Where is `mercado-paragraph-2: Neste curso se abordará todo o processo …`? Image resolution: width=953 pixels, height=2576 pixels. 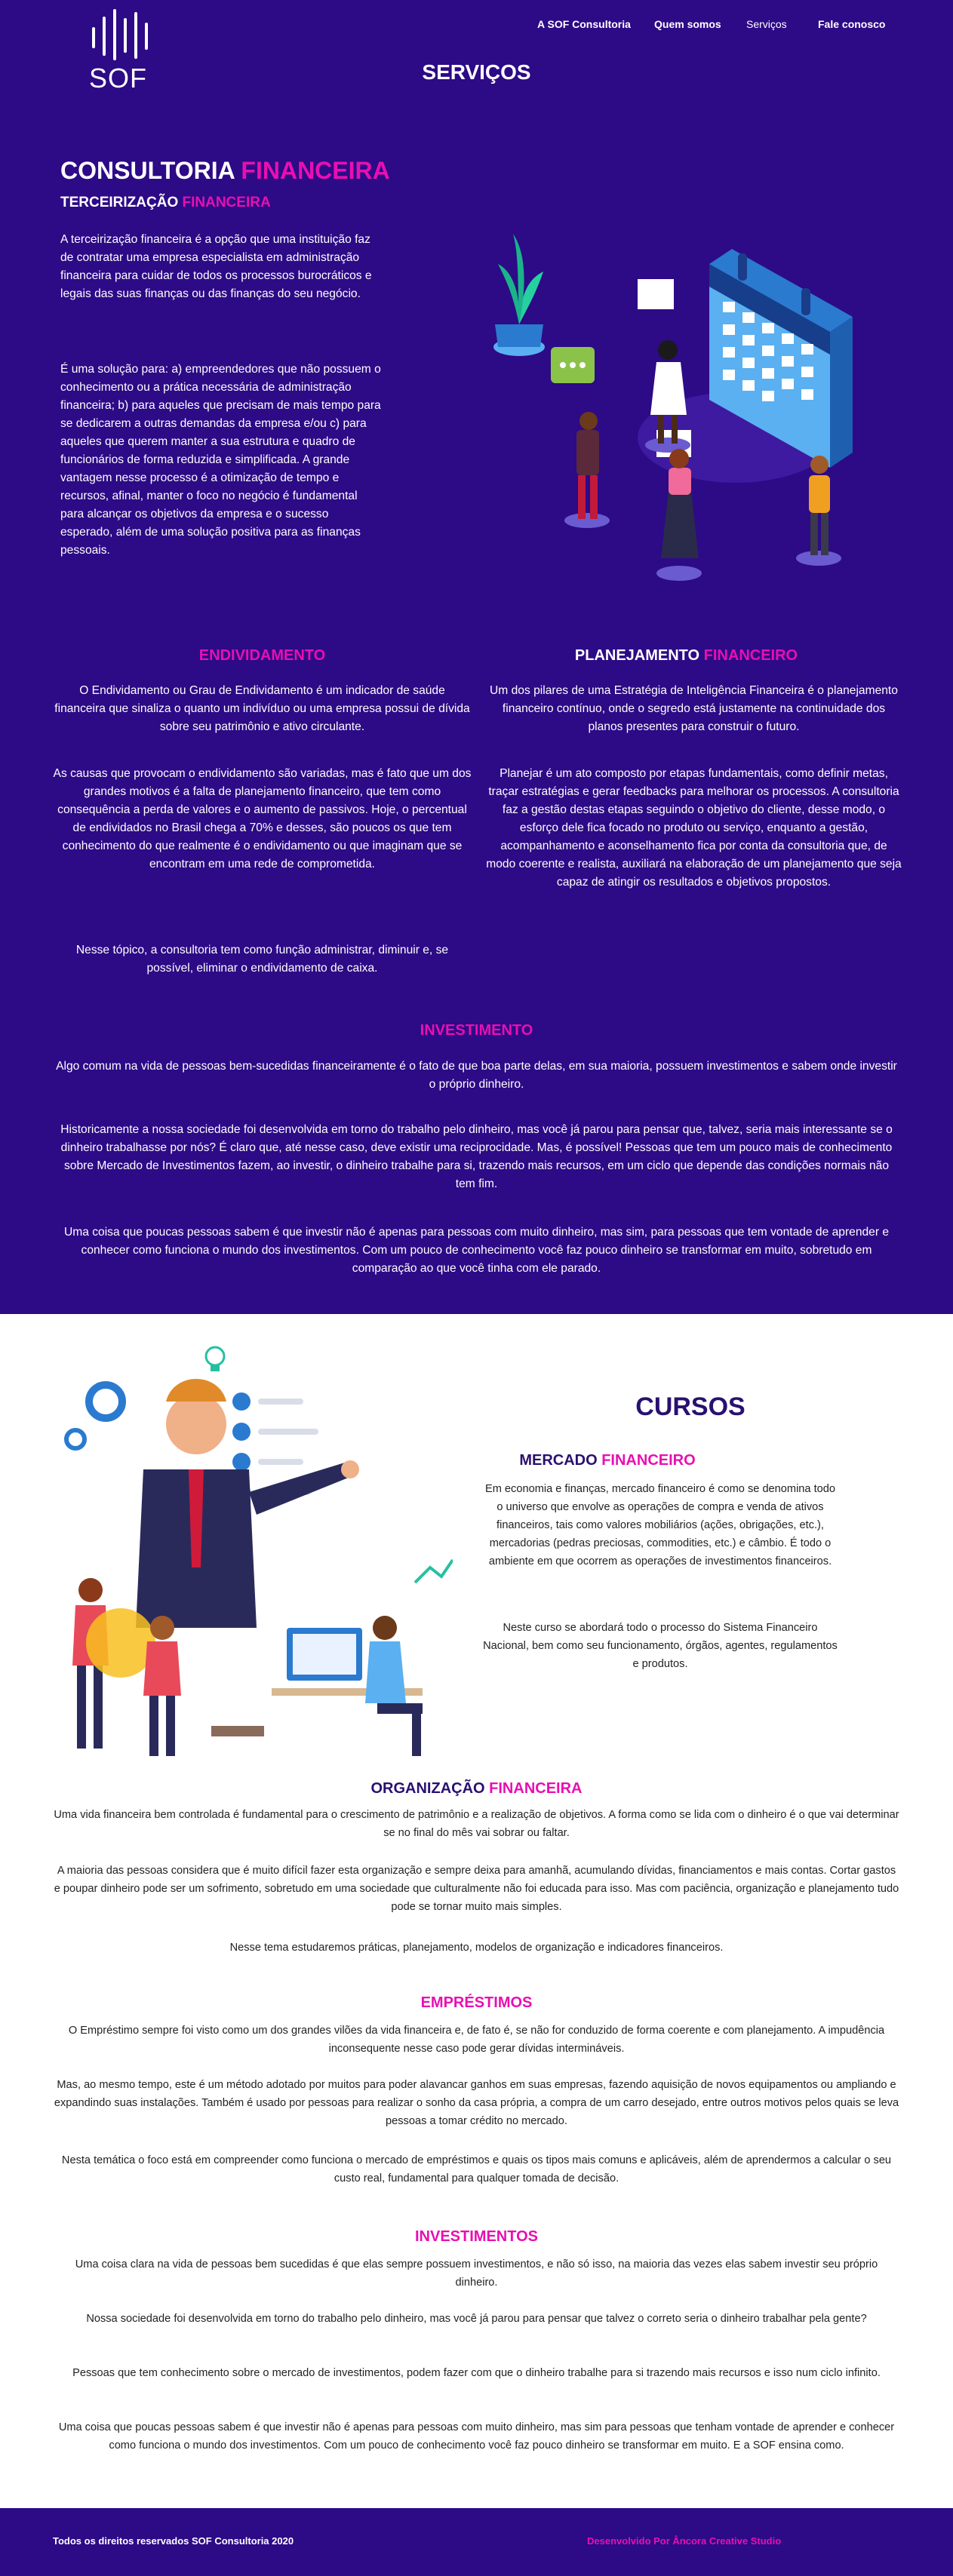 mercado-paragraph-2: Neste curso se abordará todo o processo … is located at coordinates (661, 1646).